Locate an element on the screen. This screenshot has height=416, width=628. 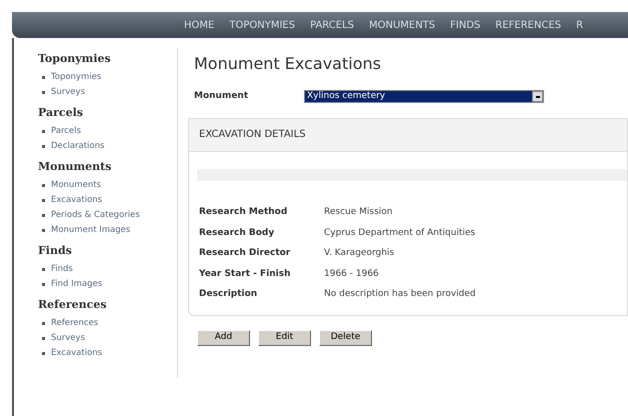
page-title: Monument Excavations is located at coordinates (287, 64).